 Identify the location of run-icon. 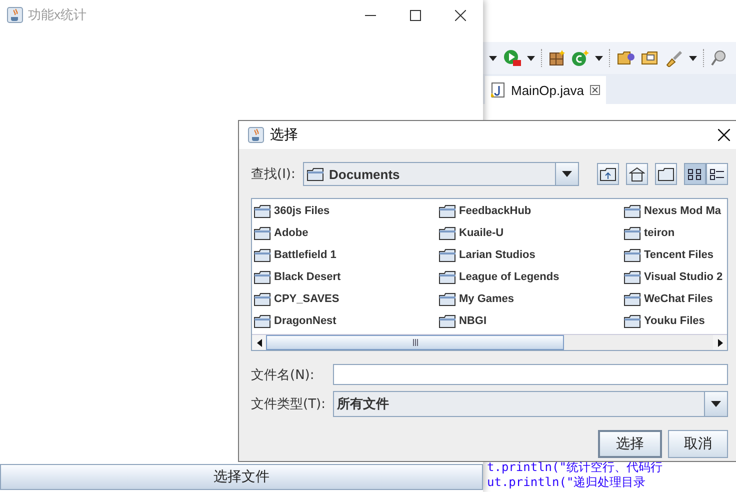
(512, 58).